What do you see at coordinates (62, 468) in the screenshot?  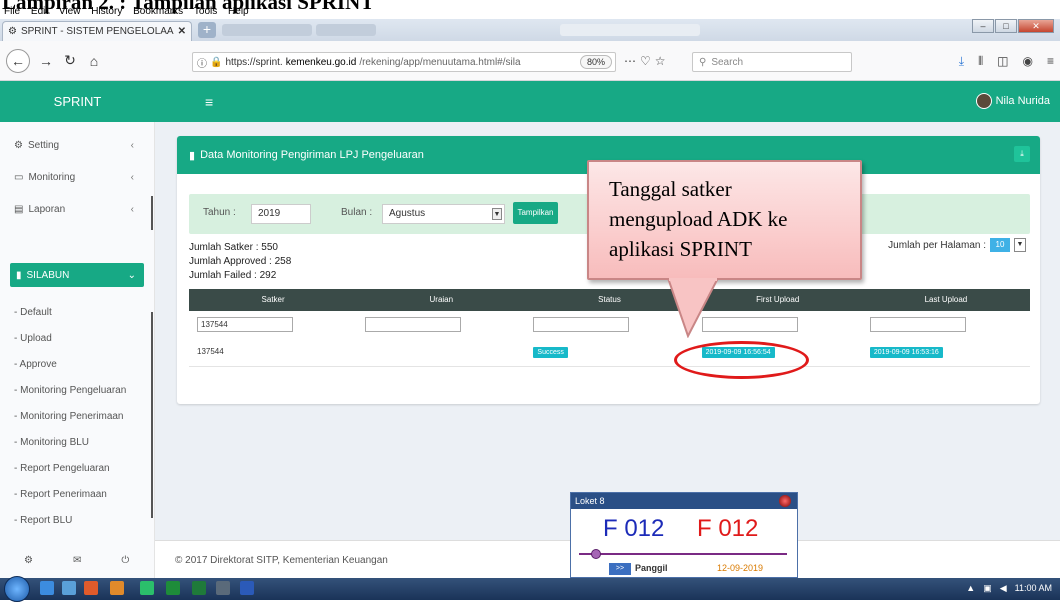 I see `sidebar-subitem-report-pengeluaran: - Report Pengeluaran` at bounding box center [62, 468].